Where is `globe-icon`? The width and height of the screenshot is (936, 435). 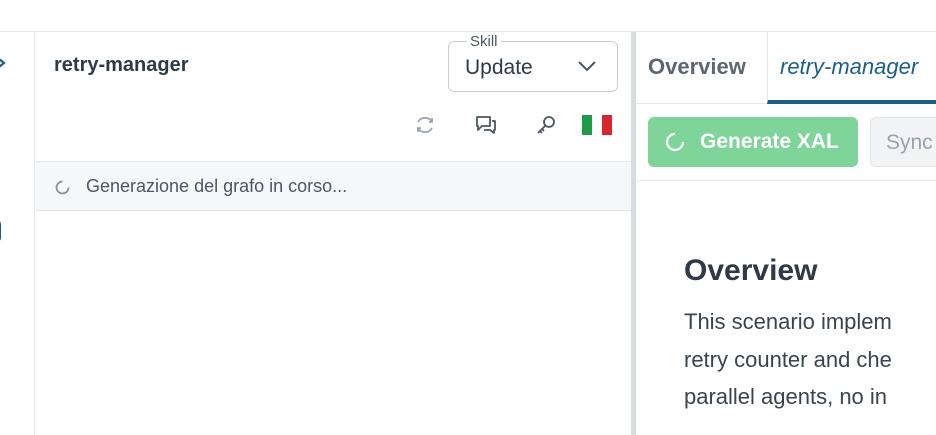 globe-icon is located at coordinates (5, 315).